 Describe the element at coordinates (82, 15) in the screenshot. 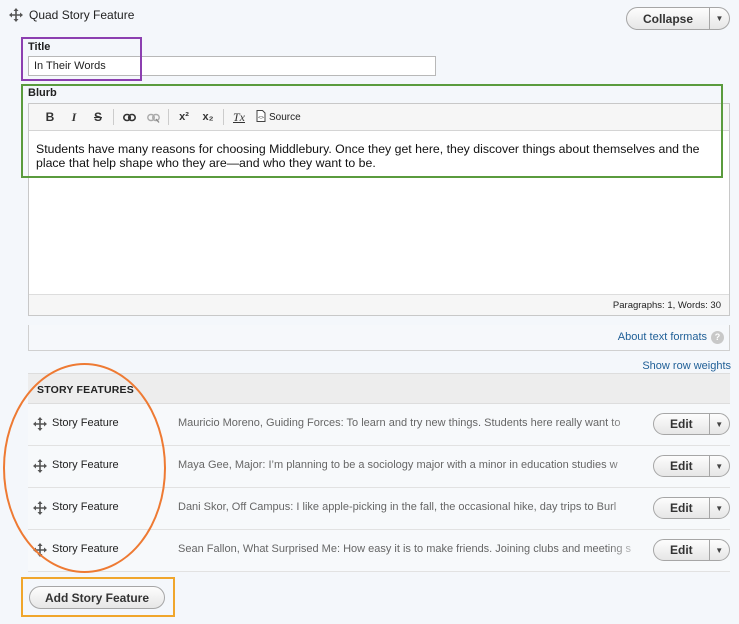

I see `paragraph-title: Quad Story Feature` at that location.